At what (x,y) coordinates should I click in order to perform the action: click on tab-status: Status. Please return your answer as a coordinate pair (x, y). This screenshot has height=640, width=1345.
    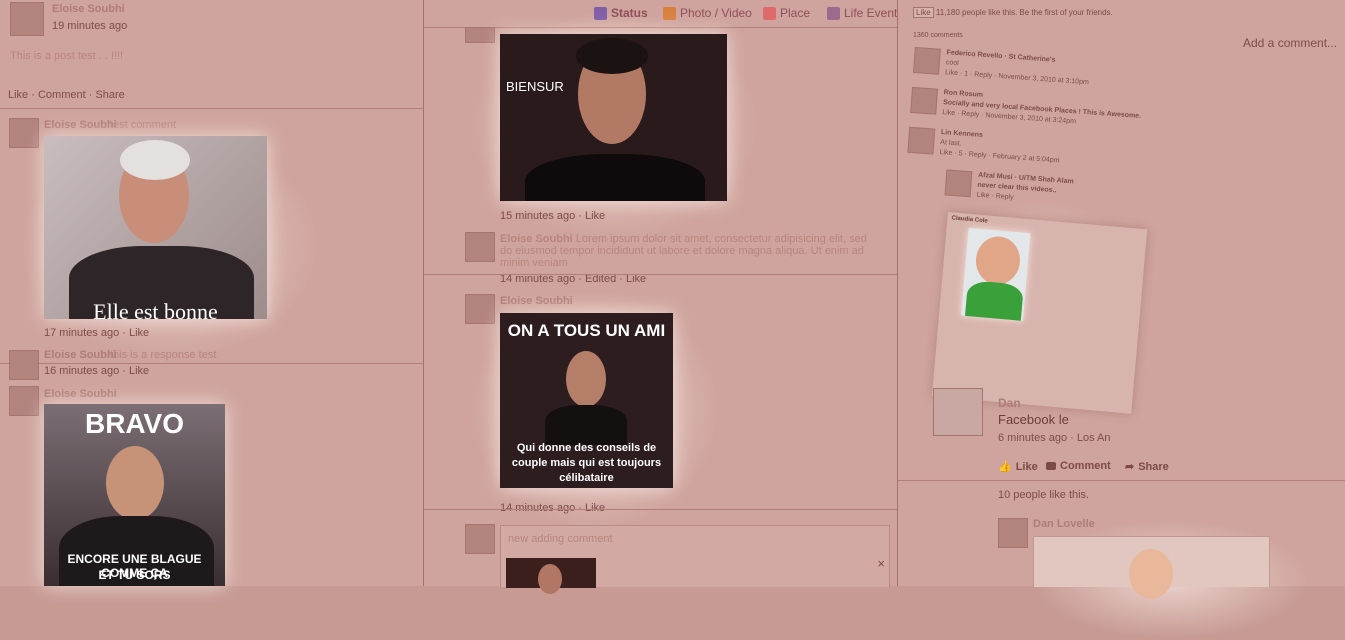
    Looking at the image, I should click on (621, 13).